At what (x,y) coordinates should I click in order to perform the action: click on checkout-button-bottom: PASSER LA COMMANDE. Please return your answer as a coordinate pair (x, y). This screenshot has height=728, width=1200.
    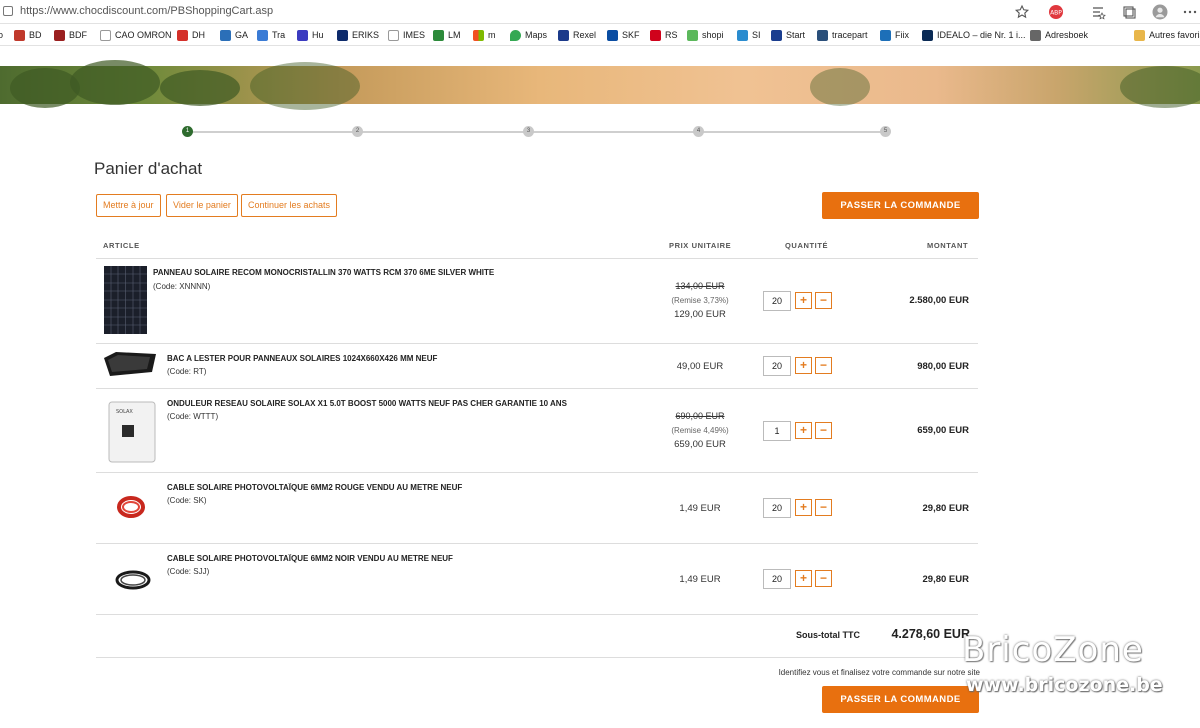
    Looking at the image, I should click on (900, 699).